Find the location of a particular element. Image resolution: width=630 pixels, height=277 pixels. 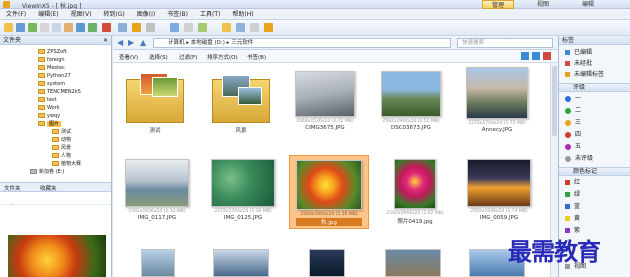

back-icon: ◀ is located at coordinates (120, 42).